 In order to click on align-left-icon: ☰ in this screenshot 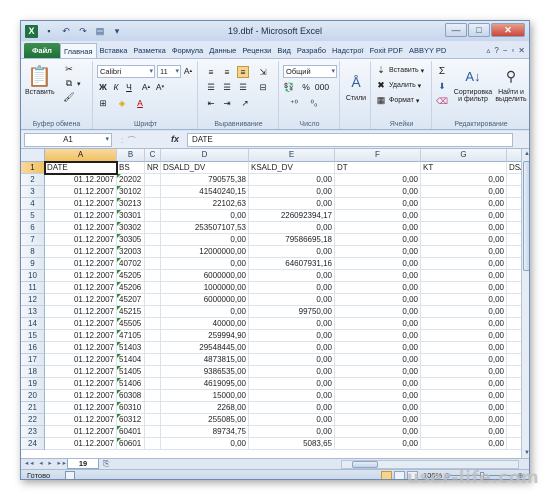, I will do `click(211, 87)`.